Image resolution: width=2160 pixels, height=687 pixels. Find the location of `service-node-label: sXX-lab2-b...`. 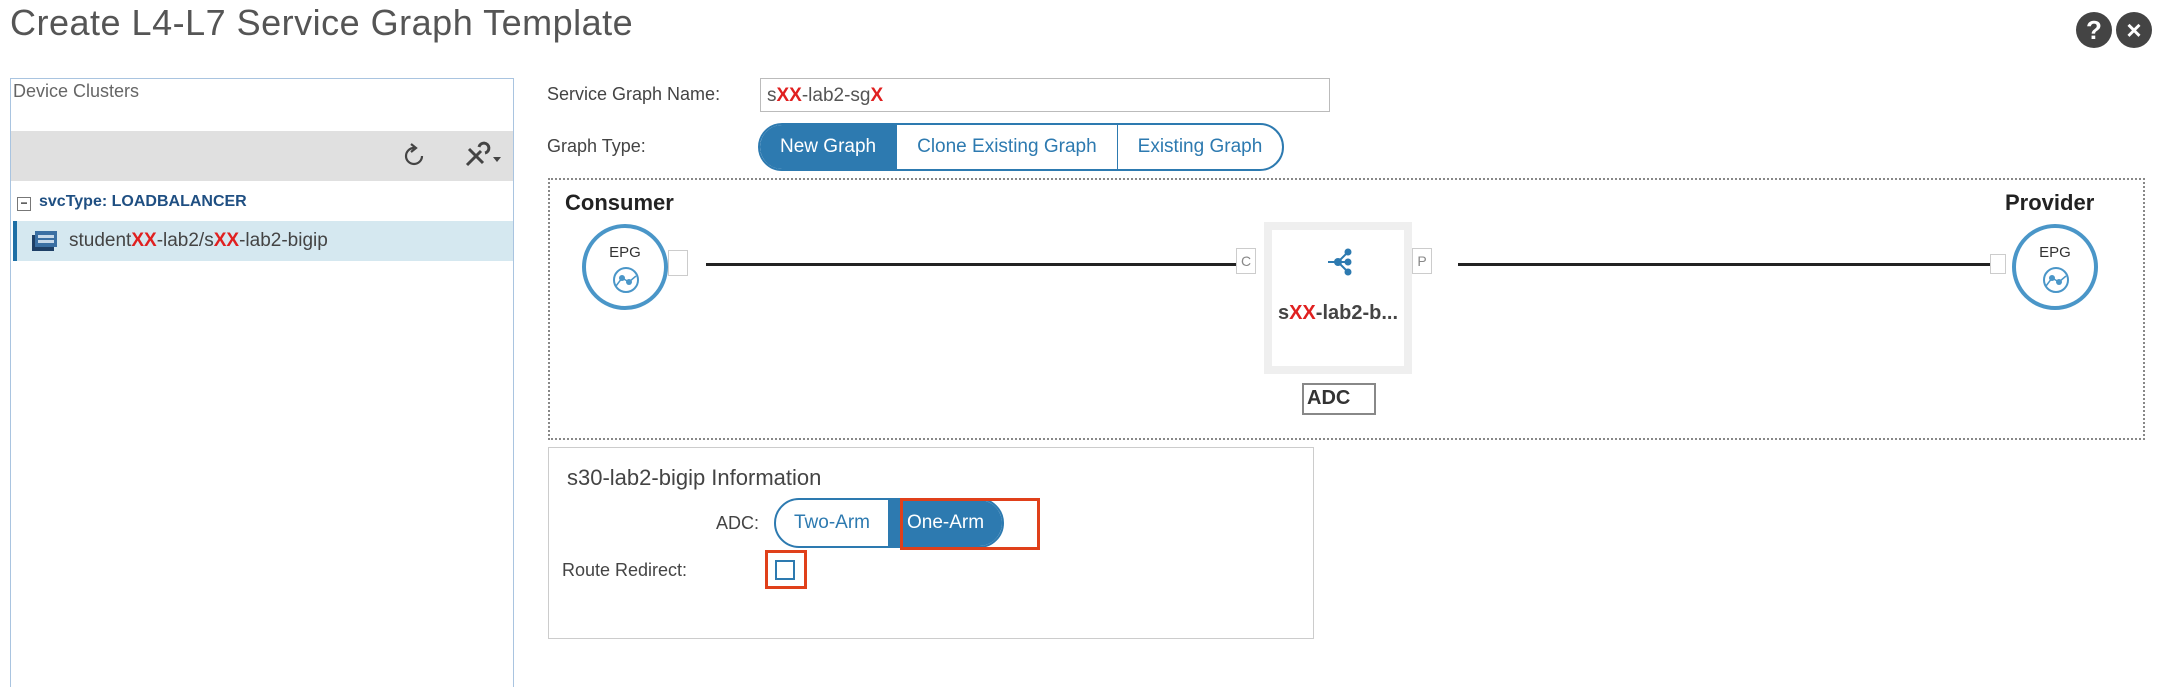

service-node-label: sXX-lab2-b... is located at coordinates (1338, 313).